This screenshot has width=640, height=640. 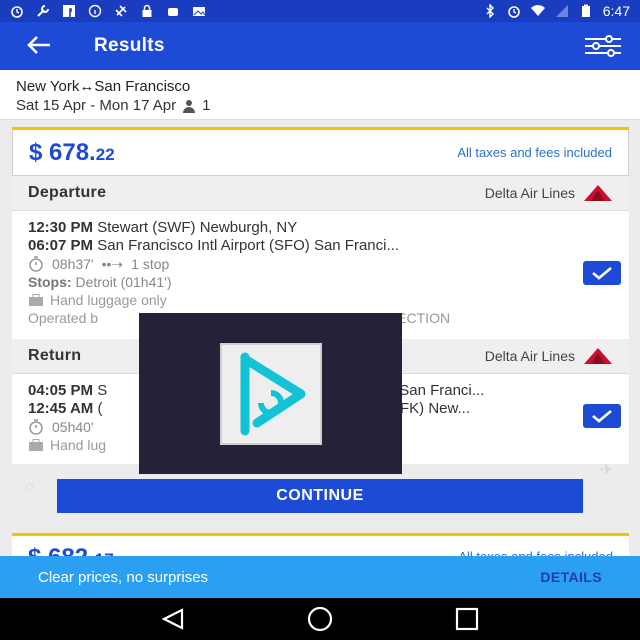 What do you see at coordinates (72, 152) in the screenshot?
I see `total-price: $ 678.22` at bounding box center [72, 152].